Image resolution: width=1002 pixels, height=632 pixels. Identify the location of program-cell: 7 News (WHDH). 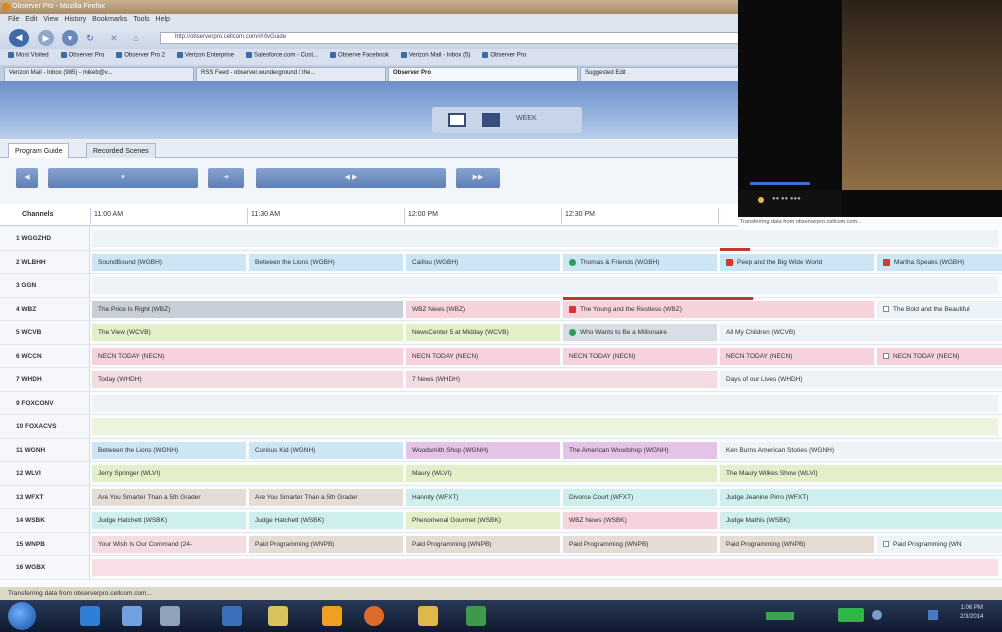
(561, 379).